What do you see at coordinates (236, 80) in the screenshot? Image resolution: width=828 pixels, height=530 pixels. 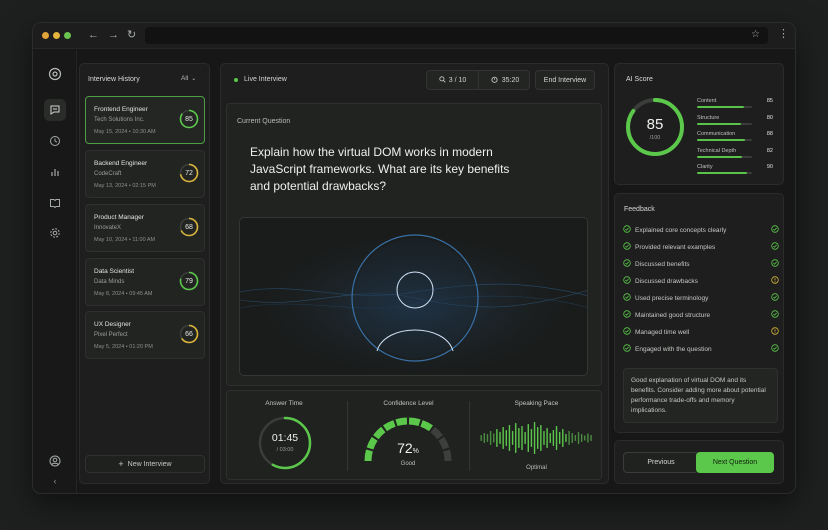 I see `live-indicator-dot` at bounding box center [236, 80].